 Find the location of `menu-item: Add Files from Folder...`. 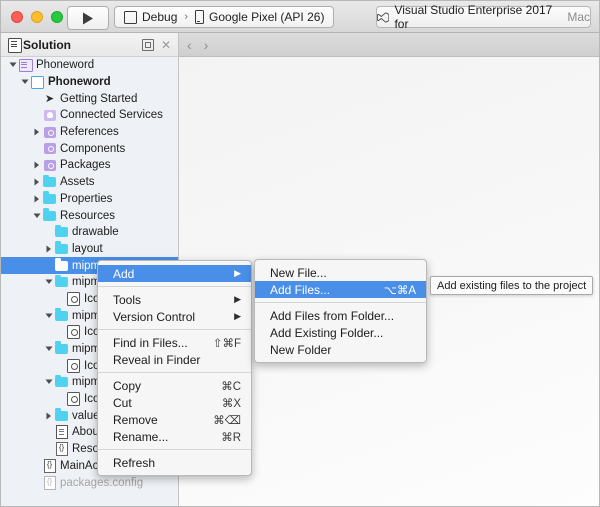

menu-item: Add Files from Folder... is located at coordinates (340, 315).